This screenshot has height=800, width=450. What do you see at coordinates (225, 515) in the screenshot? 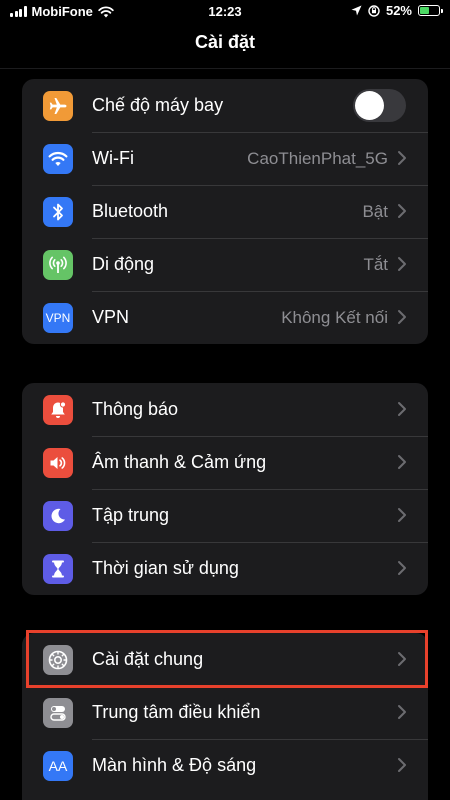
I see `row-focus: Tập trung` at bounding box center [225, 515].